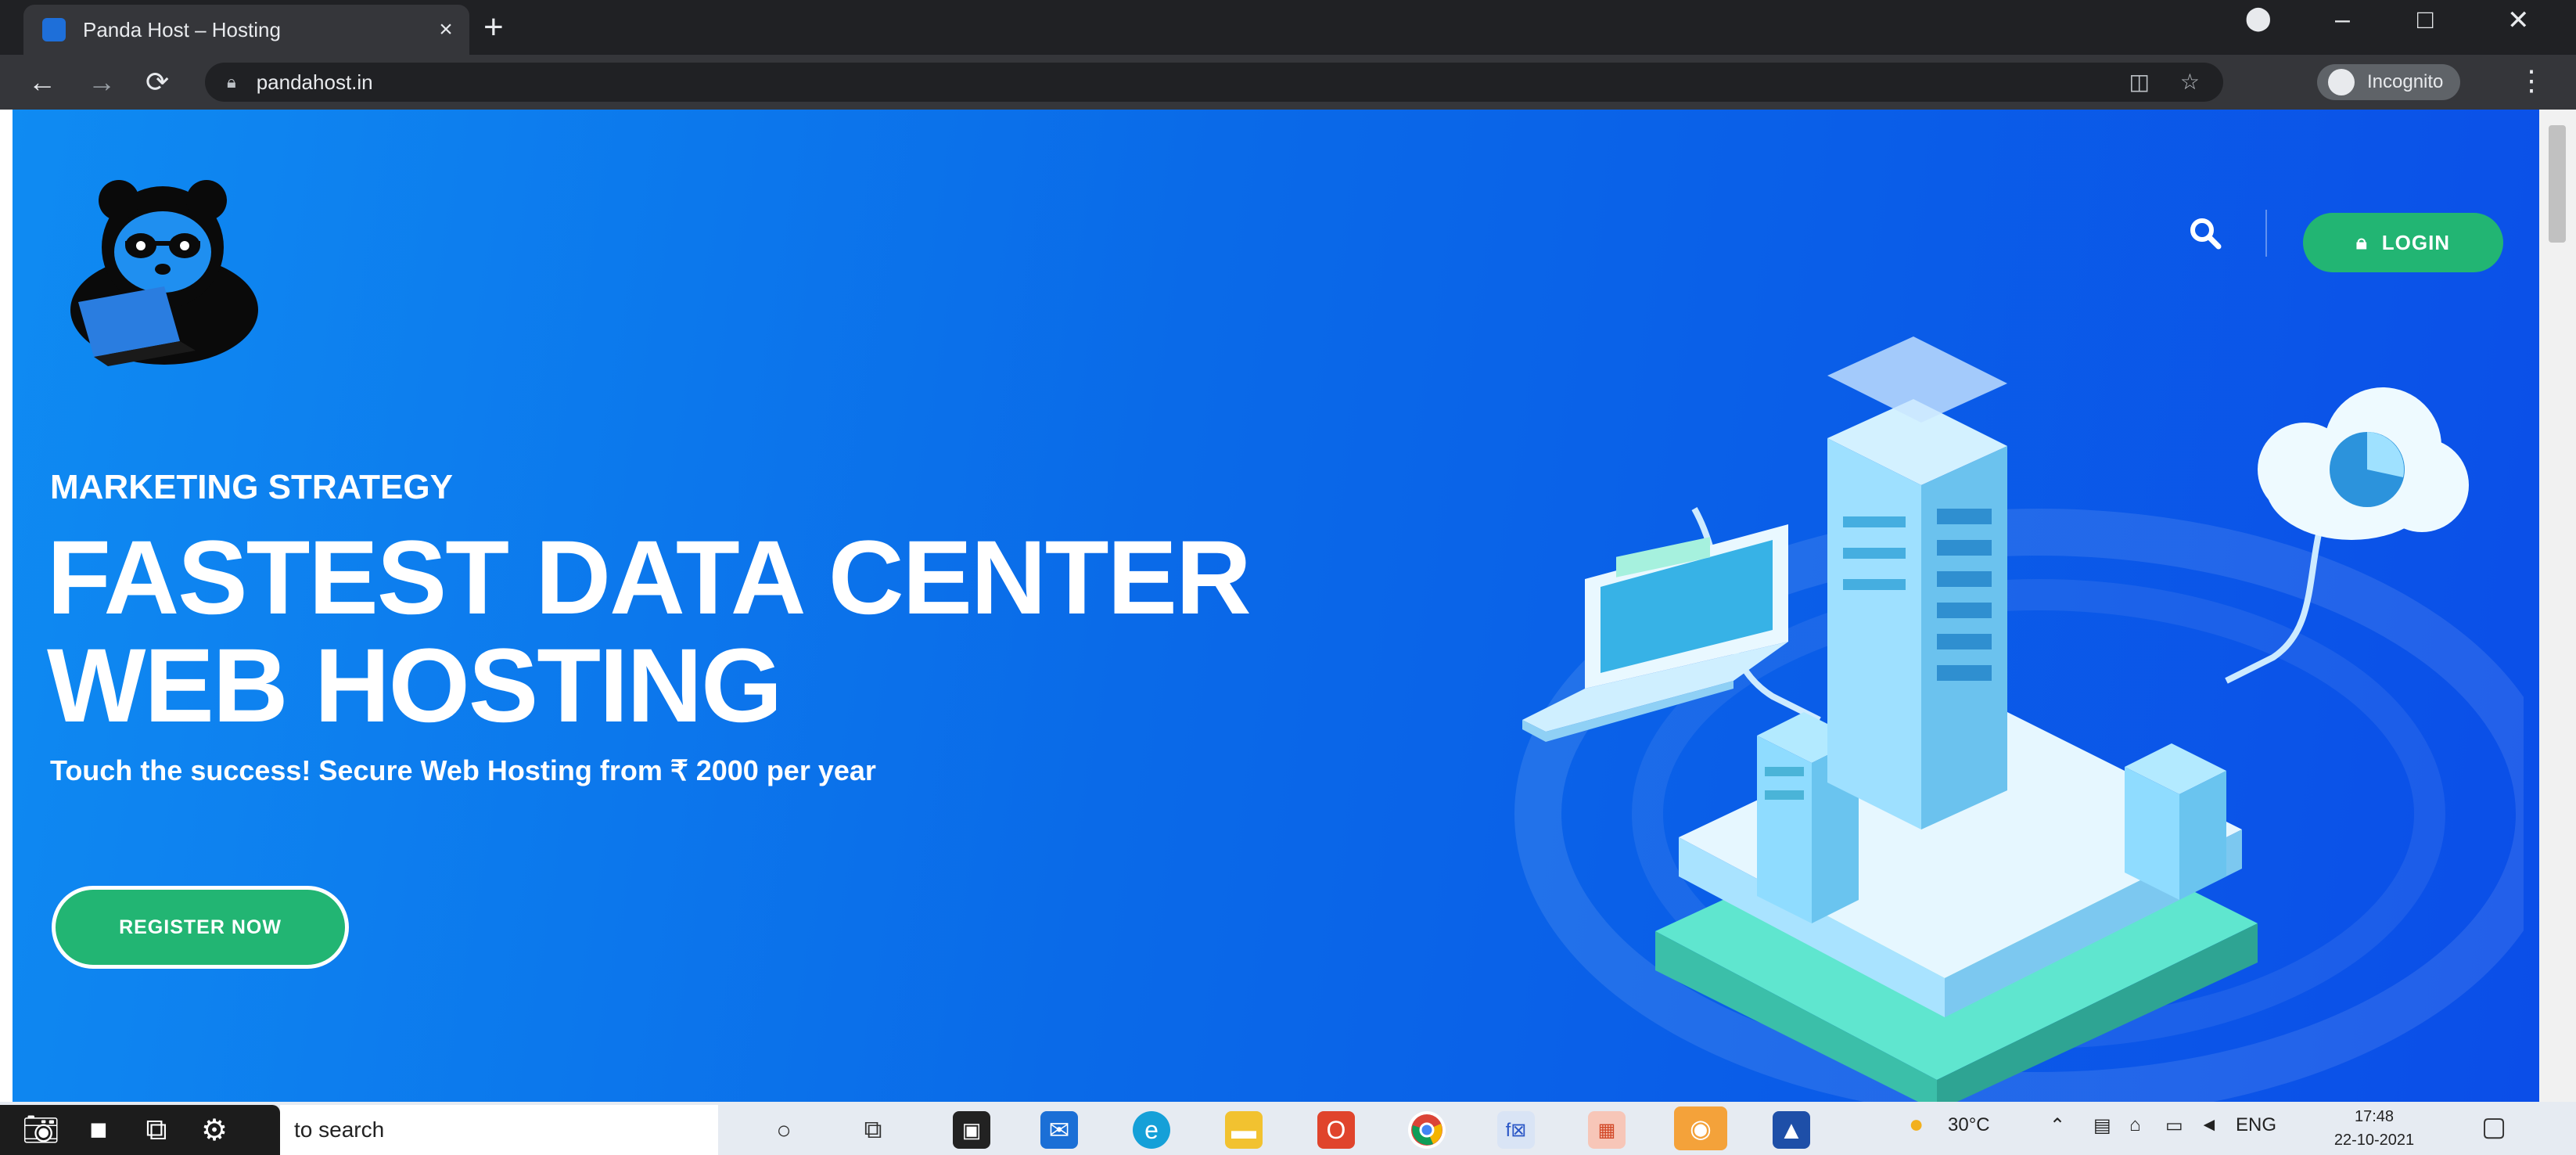 The image size is (2576, 1155). I want to click on hero-headline-line2: WEB HOSTING, so click(415, 686).